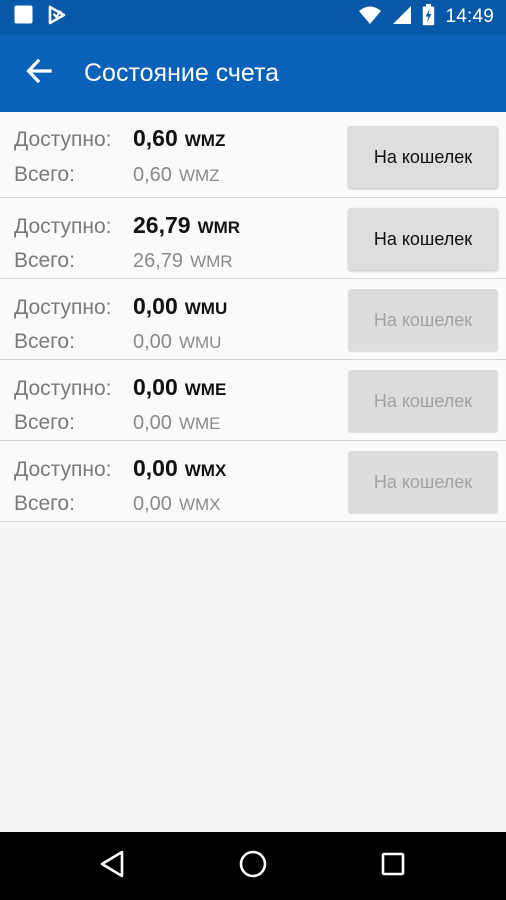  I want to click on total-currency: WMZ, so click(199, 175).